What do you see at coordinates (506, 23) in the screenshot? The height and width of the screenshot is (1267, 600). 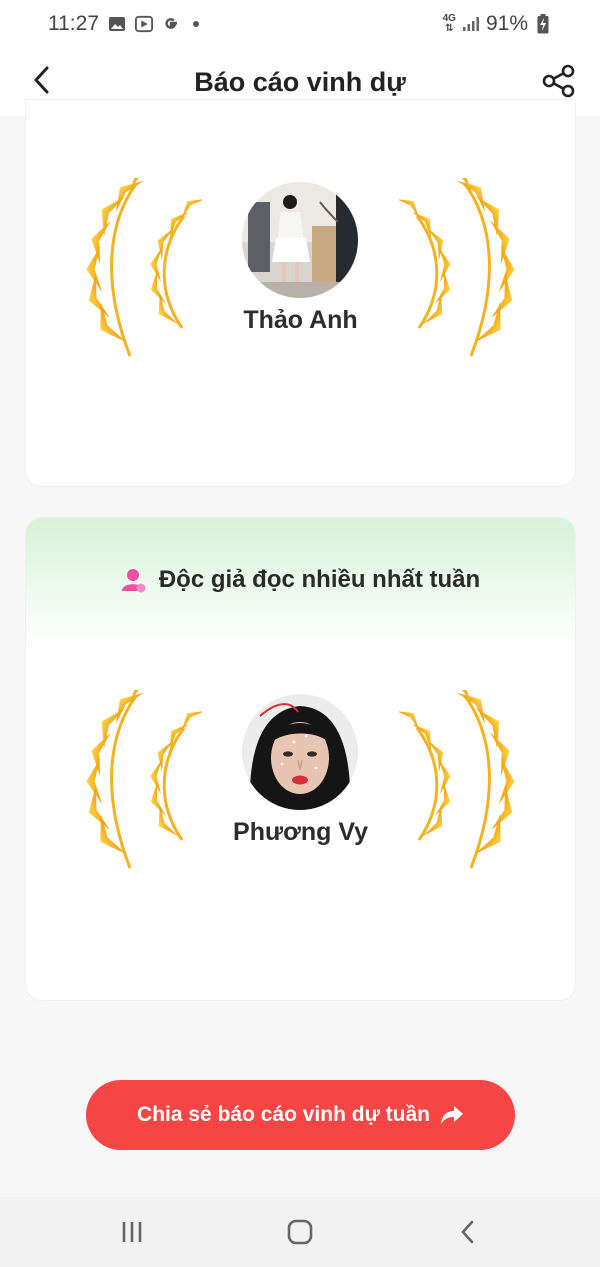 I see `battery-percent: 91%` at bounding box center [506, 23].